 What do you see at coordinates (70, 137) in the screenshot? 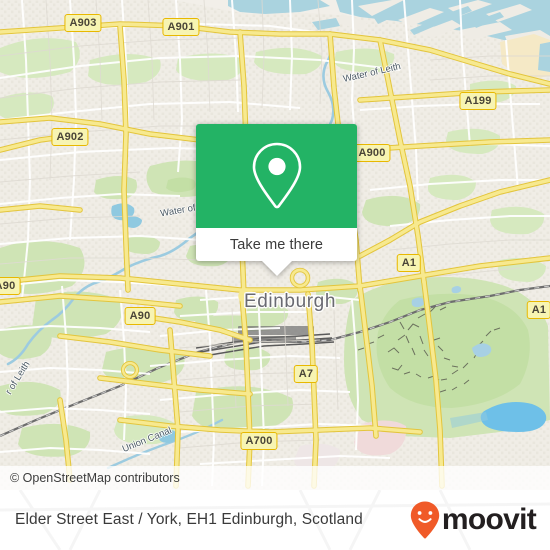
I see `road-shield: A902` at bounding box center [70, 137].